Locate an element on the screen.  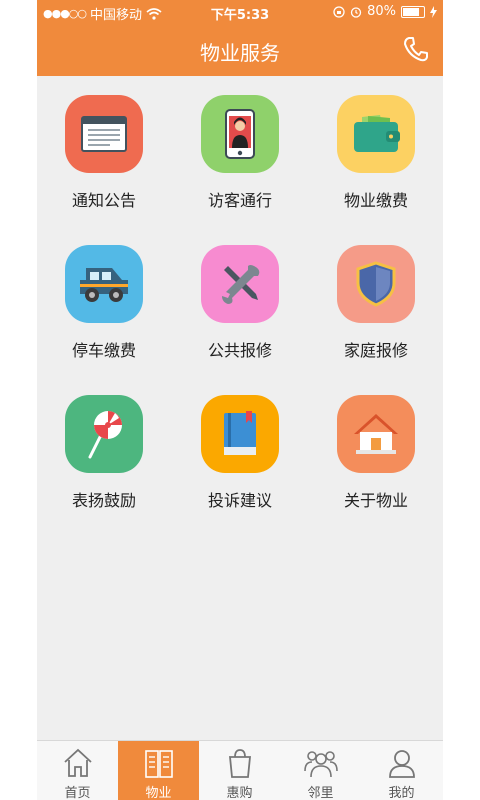
notice-tile-icon is located at coordinates (104, 134).